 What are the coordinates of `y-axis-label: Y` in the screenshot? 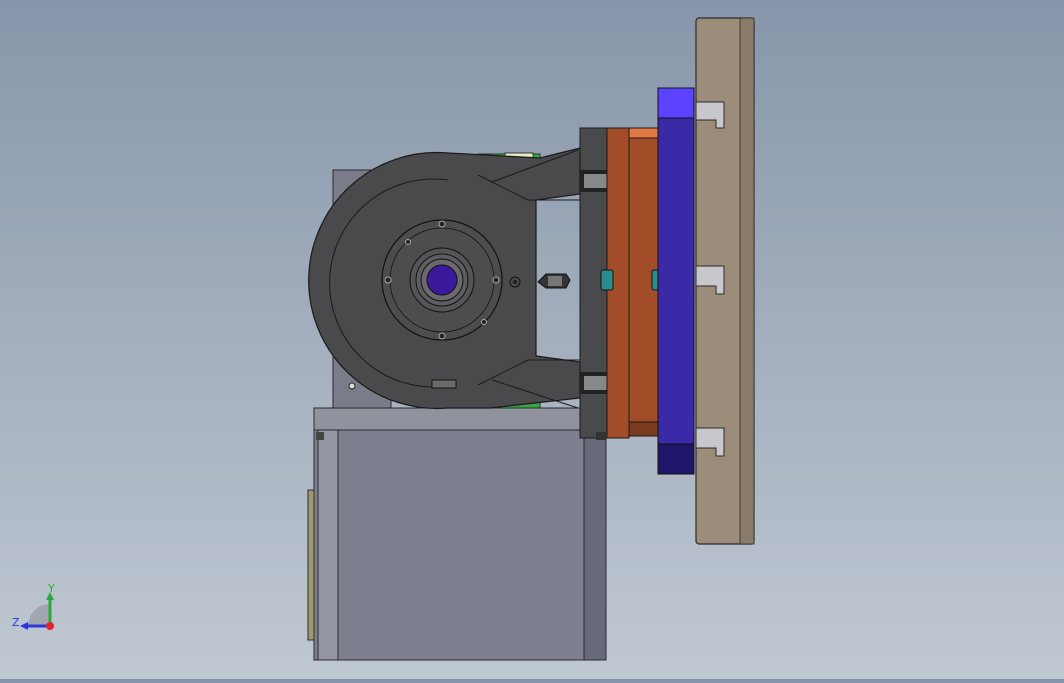 It's located at (51, 588).